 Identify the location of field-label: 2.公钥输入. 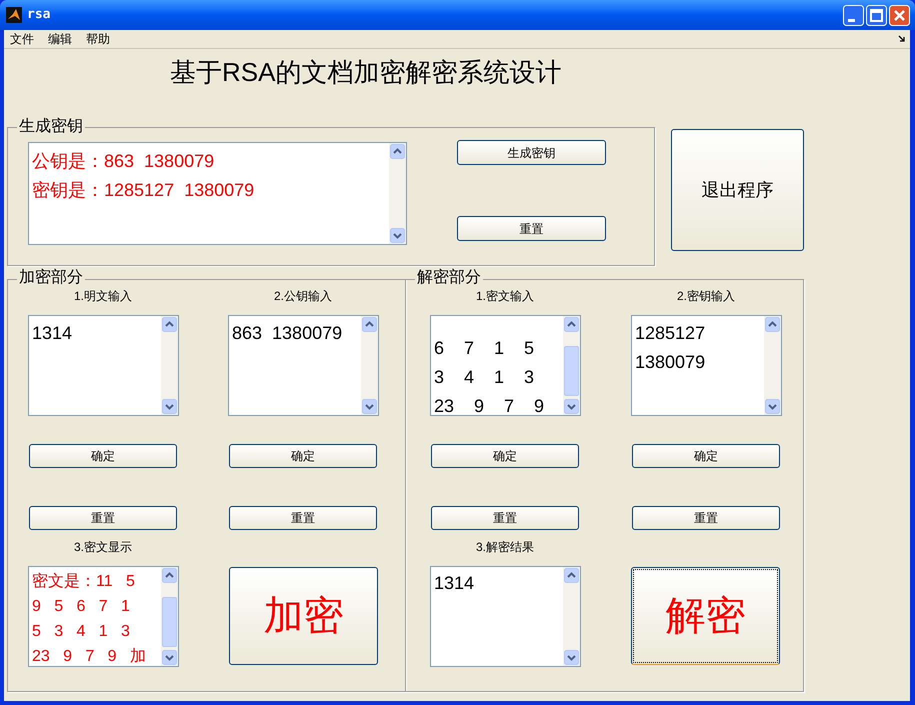
(303, 296).